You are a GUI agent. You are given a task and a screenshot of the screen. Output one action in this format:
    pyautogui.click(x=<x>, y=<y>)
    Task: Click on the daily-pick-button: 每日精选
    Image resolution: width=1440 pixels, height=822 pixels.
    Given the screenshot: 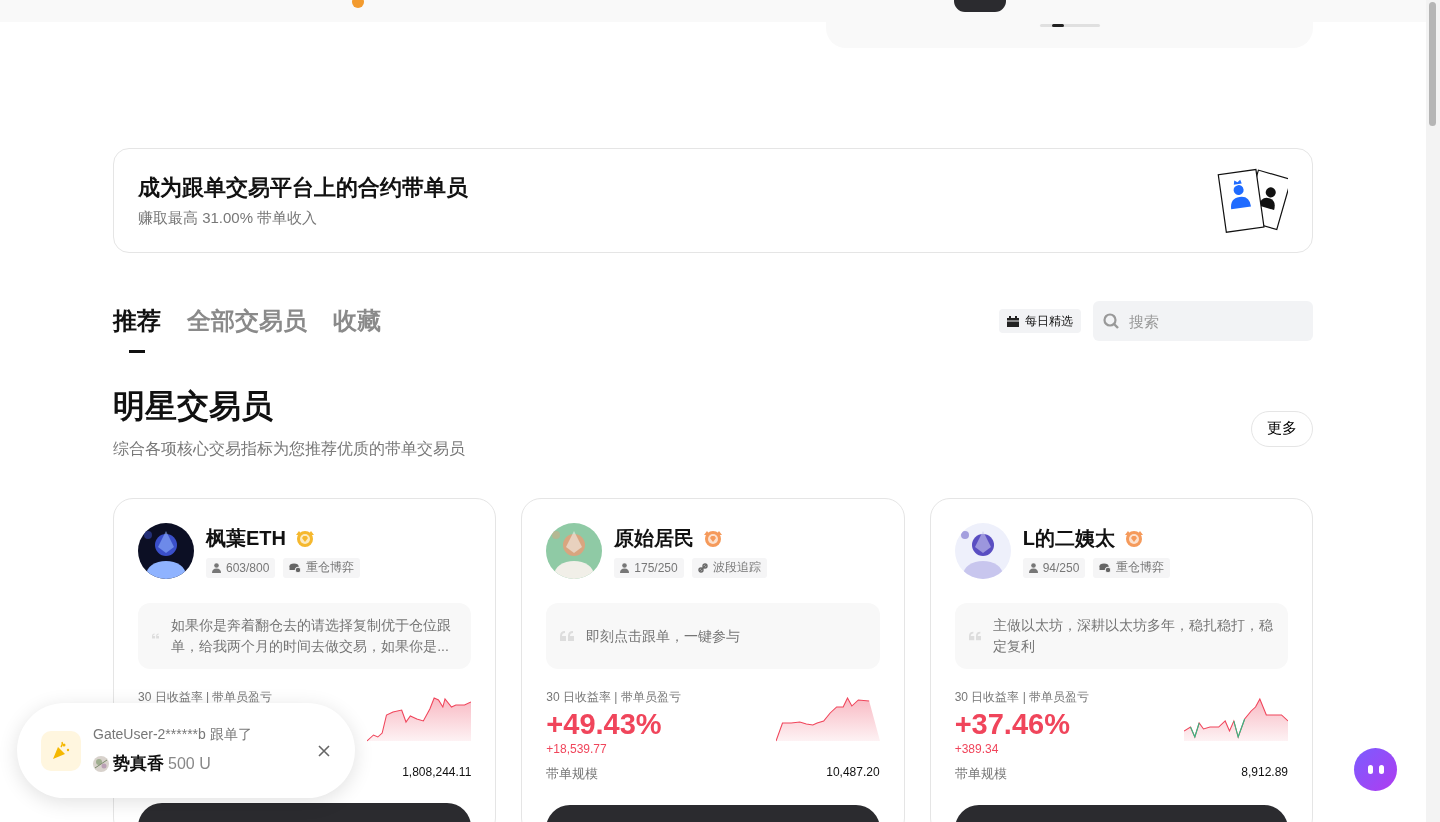 What is the action you would take?
    pyautogui.click(x=1040, y=321)
    